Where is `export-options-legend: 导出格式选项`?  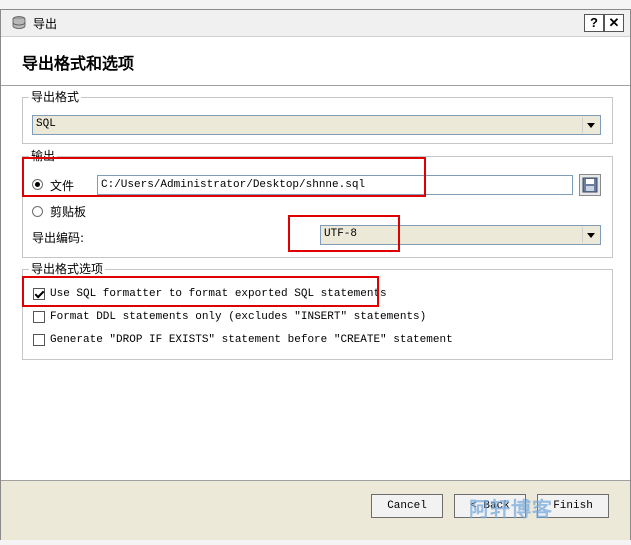 export-options-legend: 导出格式选项 is located at coordinates (67, 269).